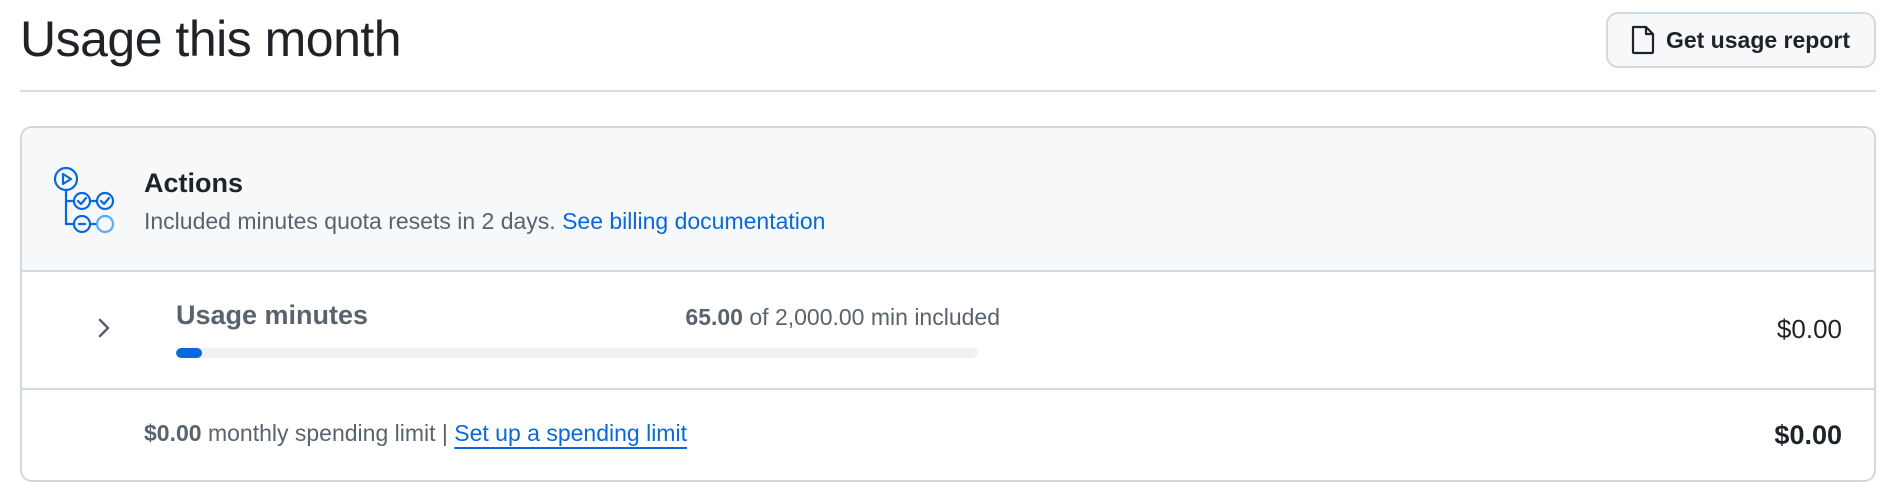 The height and width of the screenshot is (498, 1890). I want to click on spending-total: $0.00, so click(1808, 435).